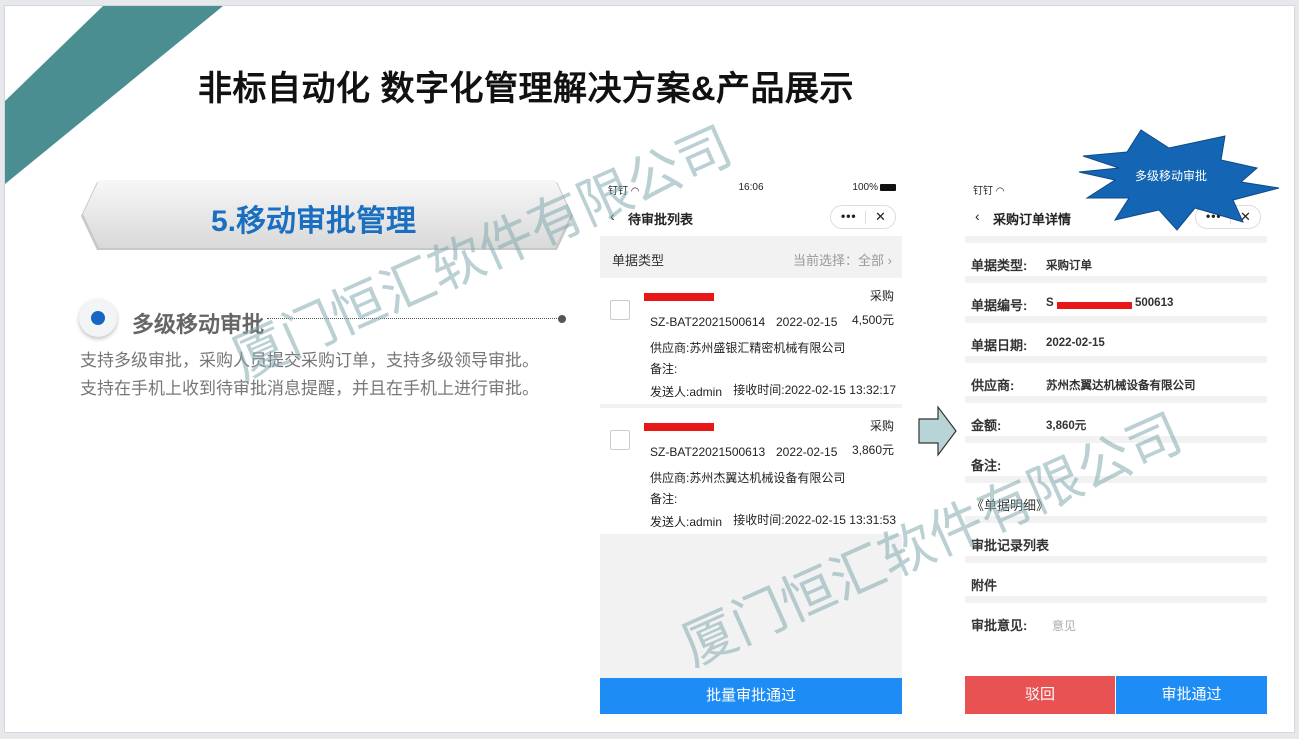 The height and width of the screenshot is (739, 1299). Describe the element at coordinates (880, 217) in the screenshot. I see `close-icon: ✕` at that location.